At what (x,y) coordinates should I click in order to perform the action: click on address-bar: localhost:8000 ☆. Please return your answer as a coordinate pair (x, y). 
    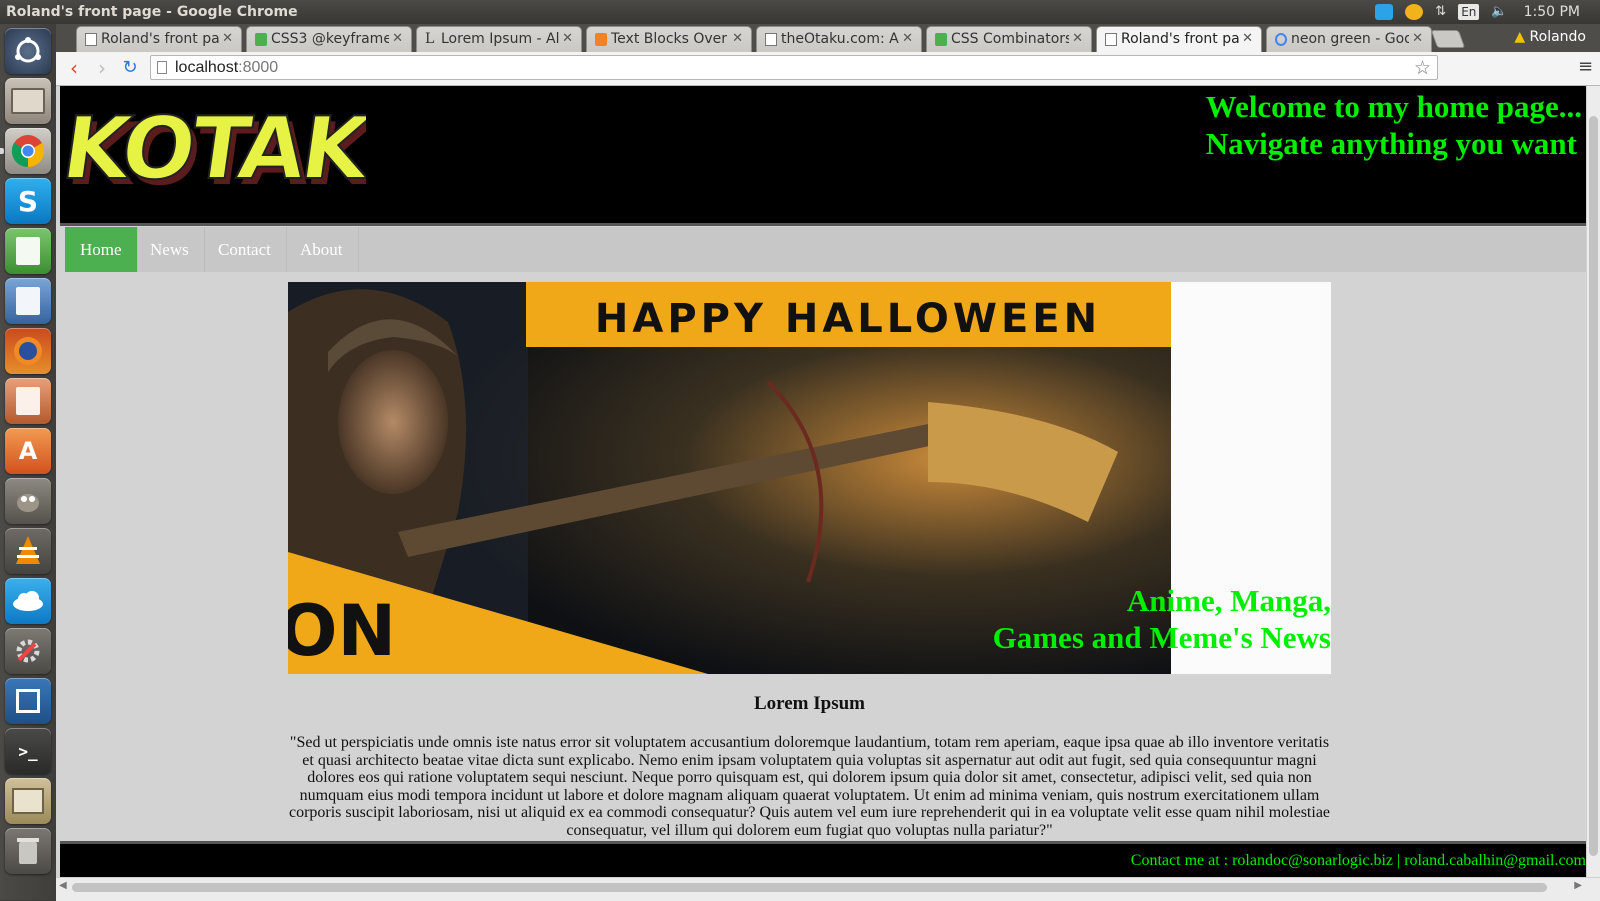
    Looking at the image, I should click on (794, 67).